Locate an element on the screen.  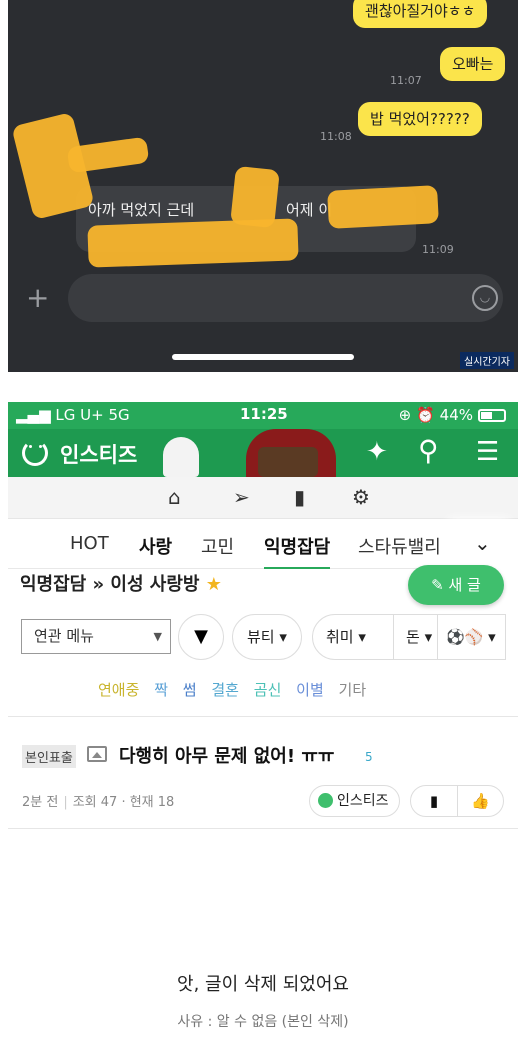
post-meta: 2분 전 | 조회 47 · 현재 18 is located at coordinates (98, 802).